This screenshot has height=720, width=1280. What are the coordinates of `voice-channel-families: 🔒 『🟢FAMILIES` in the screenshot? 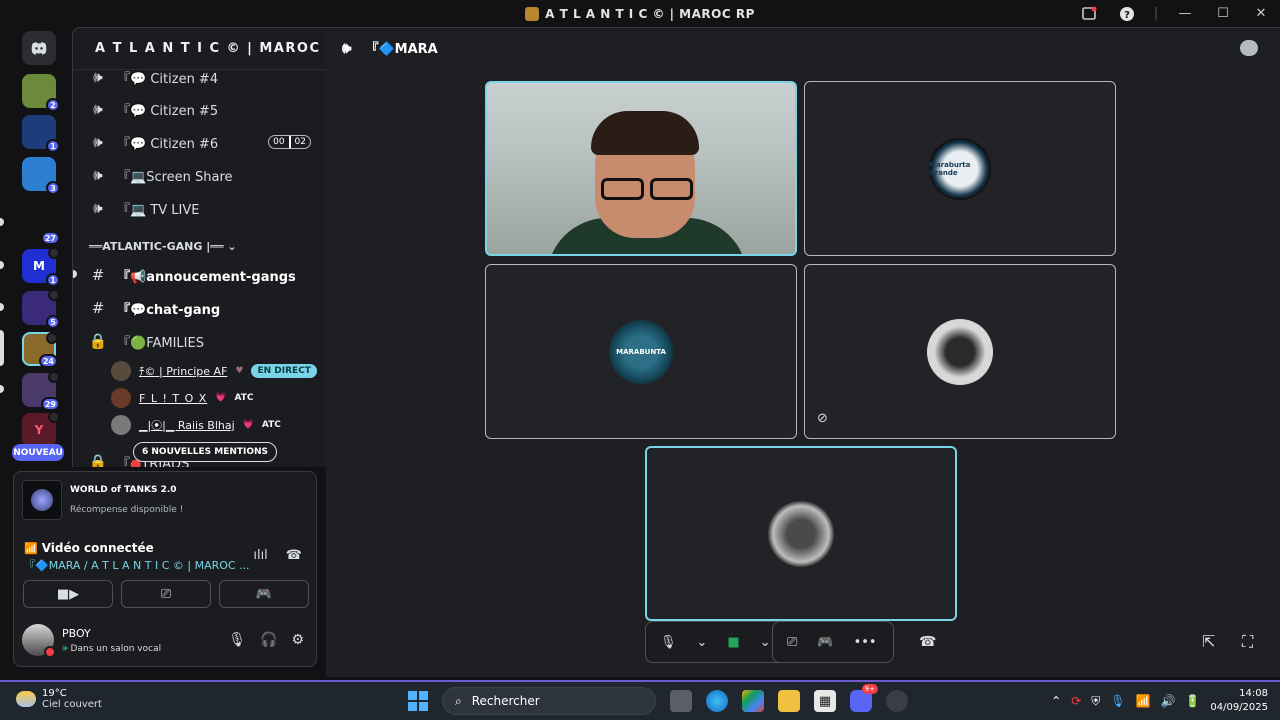 It's located at (199, 341).